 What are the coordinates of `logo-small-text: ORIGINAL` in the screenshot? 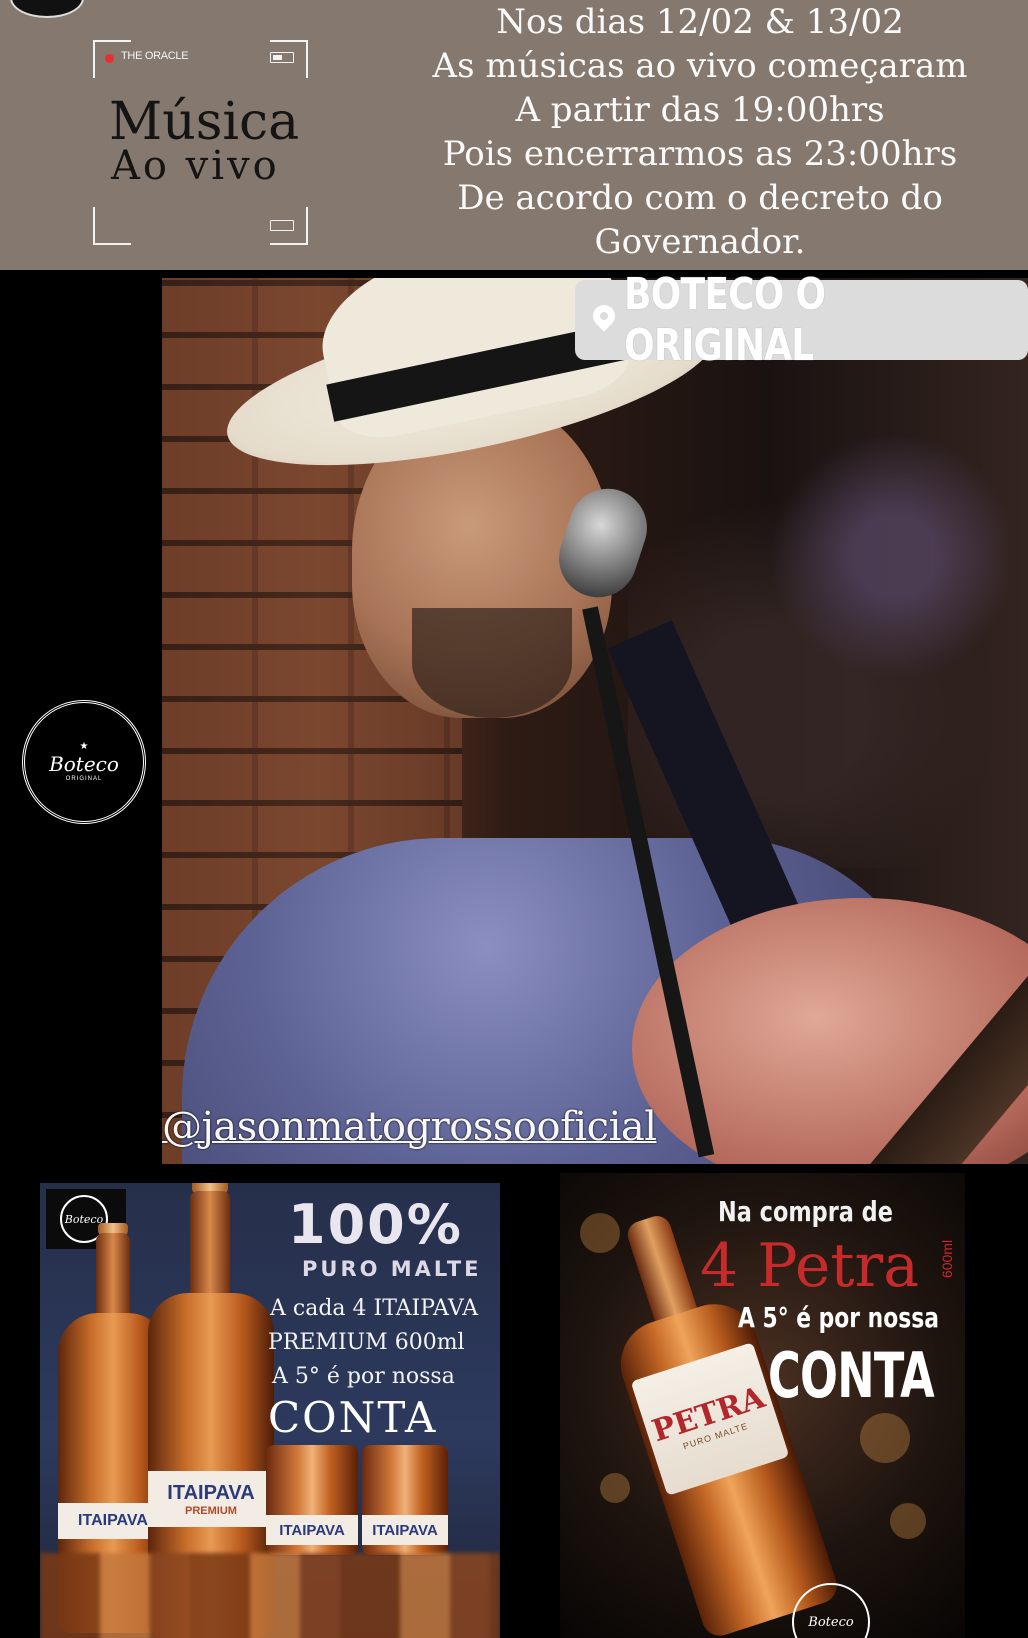 It's located at (84, 779).